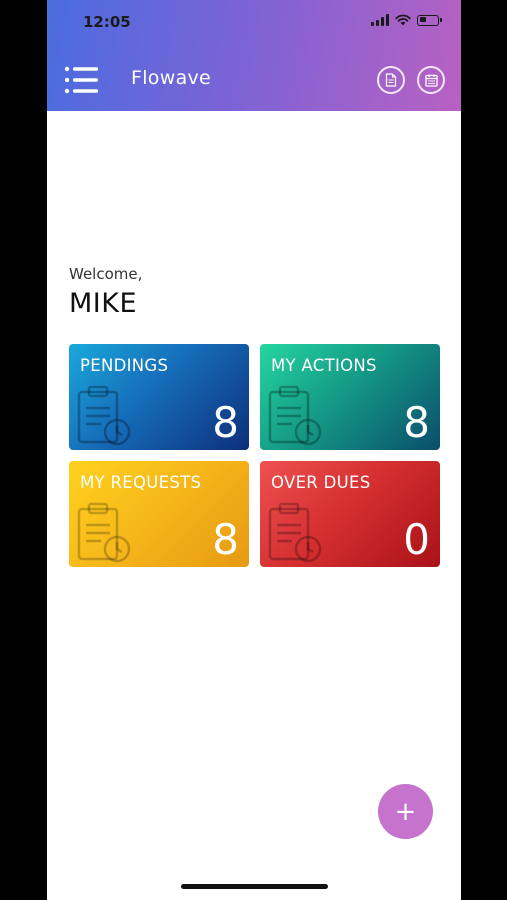 Image resolution: width=507 pixels, height=900 pixels. What do you see at coordinates (416, 539) in the screenshot?
I see `card-count: 0` at bounding box center [416, 539].